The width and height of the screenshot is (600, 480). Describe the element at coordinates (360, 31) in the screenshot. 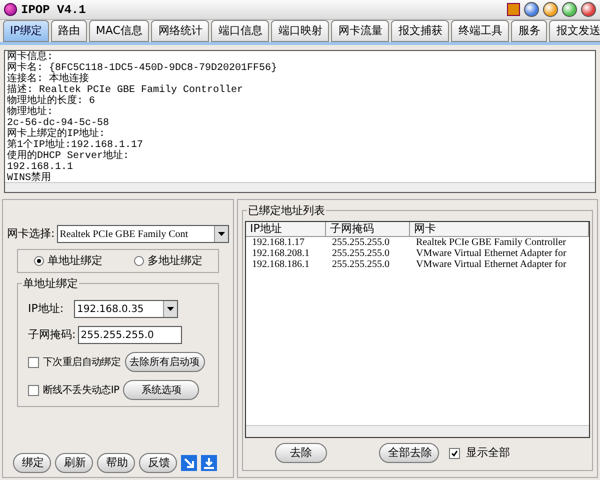

I see `tab: 网卡流量` at that location.